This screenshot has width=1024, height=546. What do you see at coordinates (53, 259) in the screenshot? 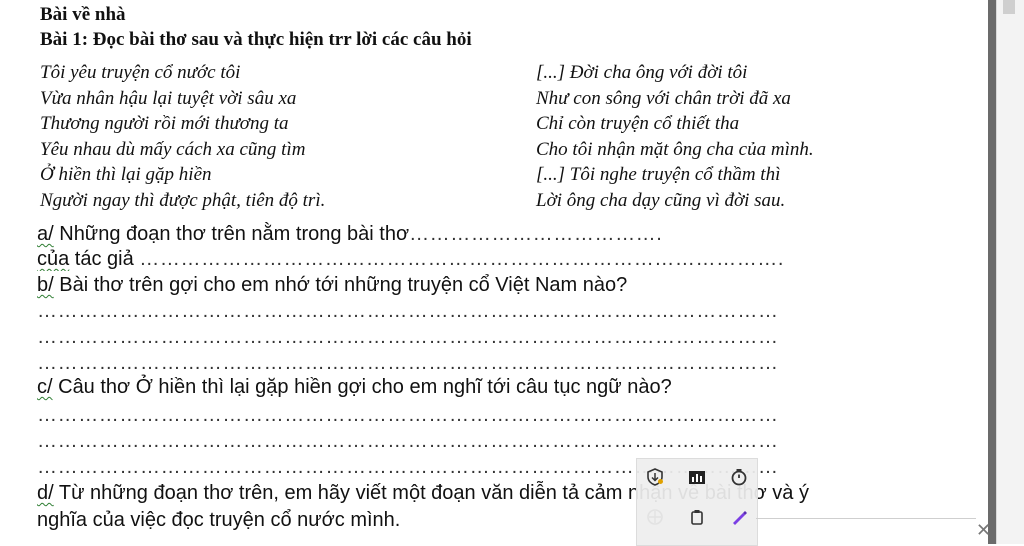
I see `question-a2-prefix: của` at bounding box center [53, 259].